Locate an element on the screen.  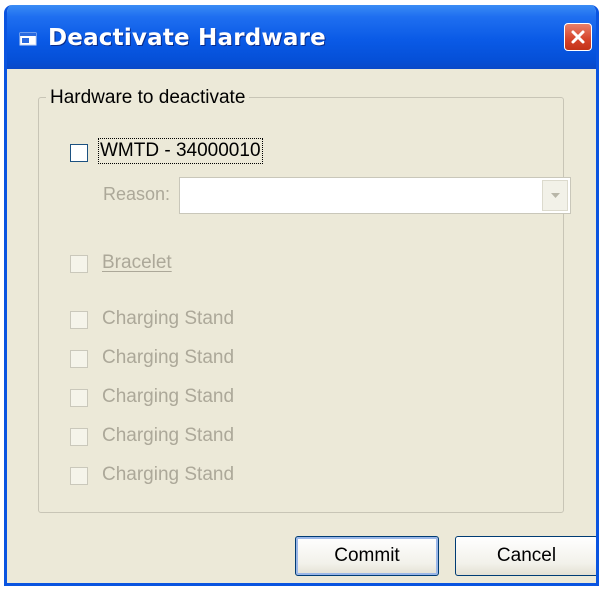
cancel-button: Cancel is located at coordinates (525, 556).